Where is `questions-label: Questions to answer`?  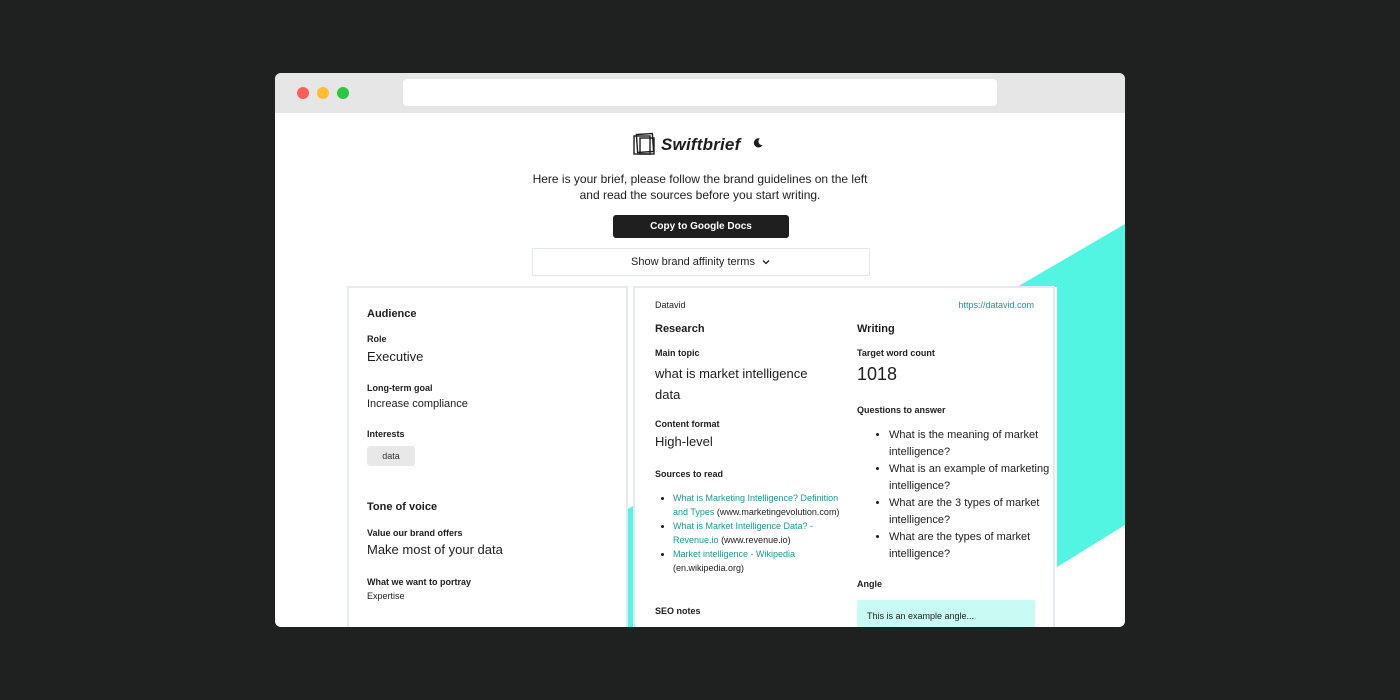
questions-label: Questions to answer is located at coordinates (901, 410).